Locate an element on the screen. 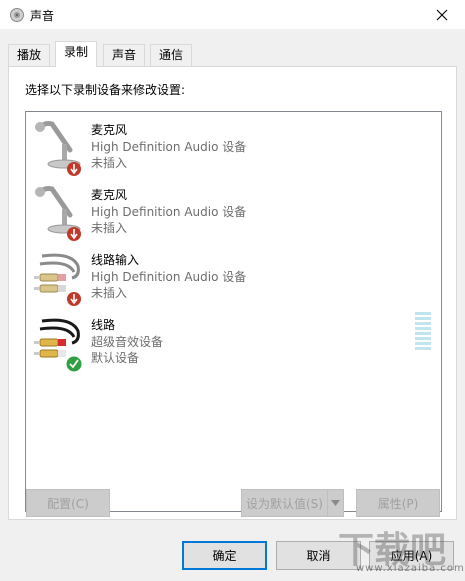 Image resolution: width=465 pixels, height=581 pixels. device-name: 线路输入 is located at coordinates (115, 260).